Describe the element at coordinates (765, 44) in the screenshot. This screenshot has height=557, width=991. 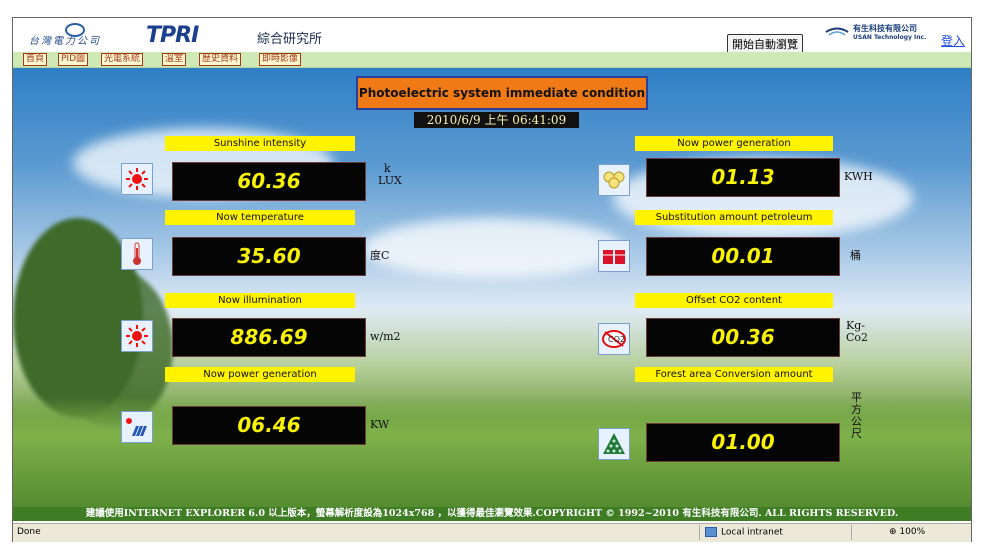
I see `auto-browse-button: 開始自動瀏覽` at that location.